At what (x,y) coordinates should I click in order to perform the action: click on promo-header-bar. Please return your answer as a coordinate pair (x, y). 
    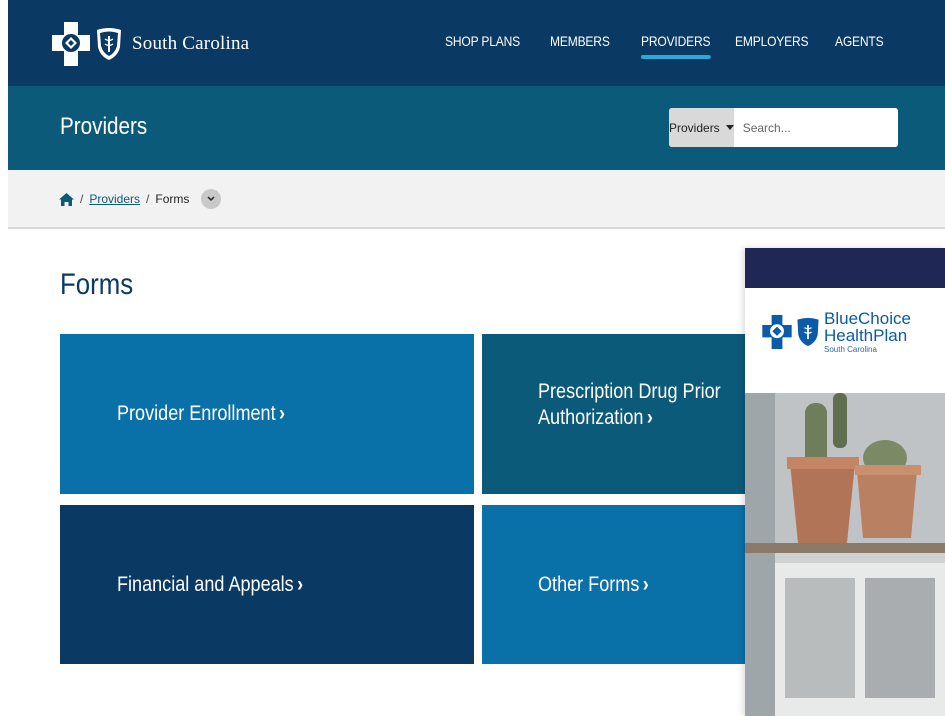
    Looking at the image, I should click on (845, 268).